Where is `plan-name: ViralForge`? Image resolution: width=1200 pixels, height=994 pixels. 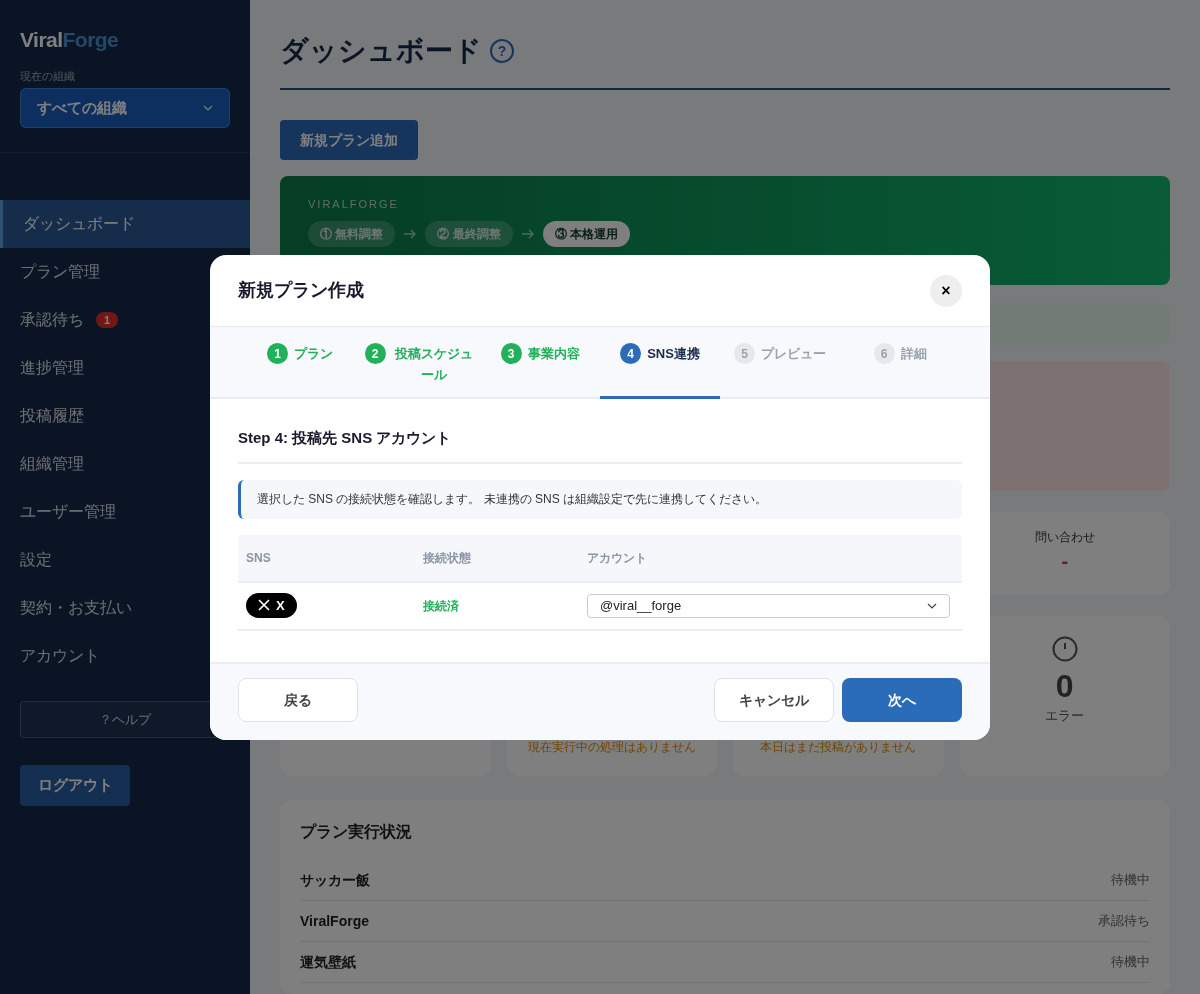
plan-name: ViralForge is located at coordinates (334, 921).